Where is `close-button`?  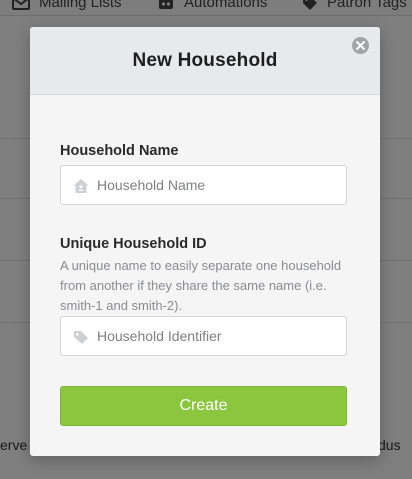 close-button is located at coordinates (360, 45).